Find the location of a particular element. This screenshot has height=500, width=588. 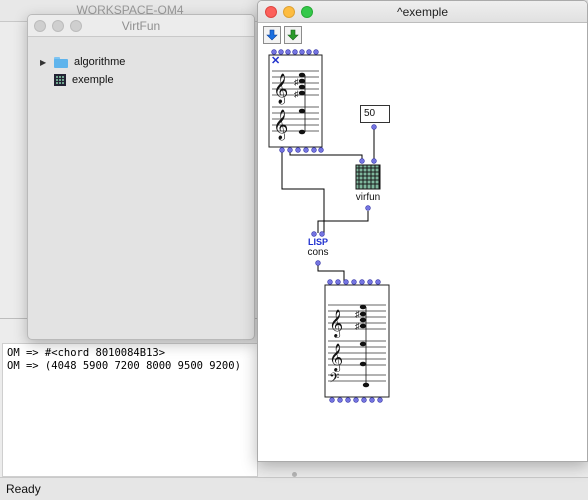

bass-clef-icon: 𝄢 is located at coordinates (334, 379).